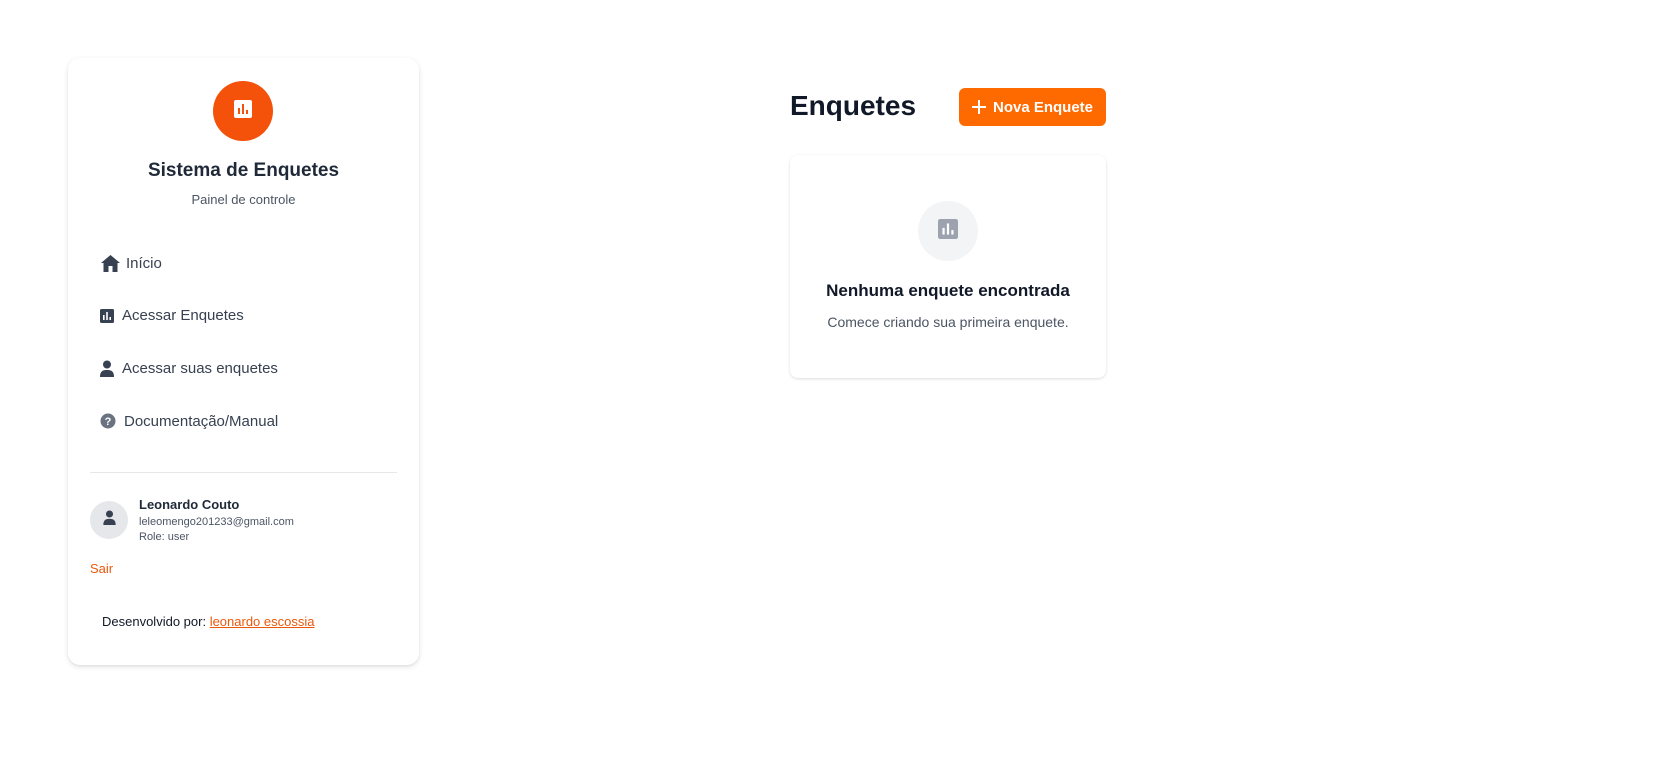  Describe the element at coordinates (183, 316) in the screenshot. I see `nav-item-label: Acessar Enquetes` at that location.